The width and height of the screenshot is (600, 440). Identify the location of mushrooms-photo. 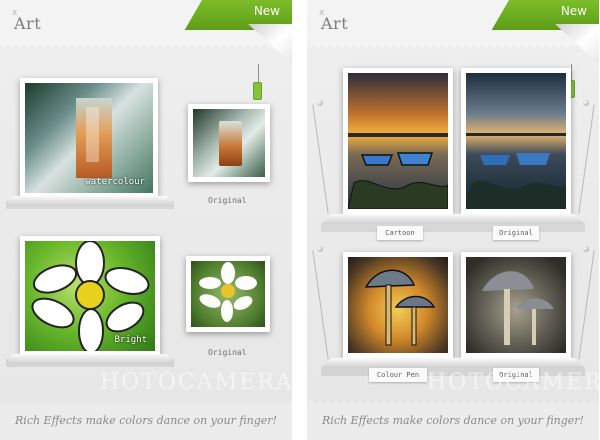
(518, 308).